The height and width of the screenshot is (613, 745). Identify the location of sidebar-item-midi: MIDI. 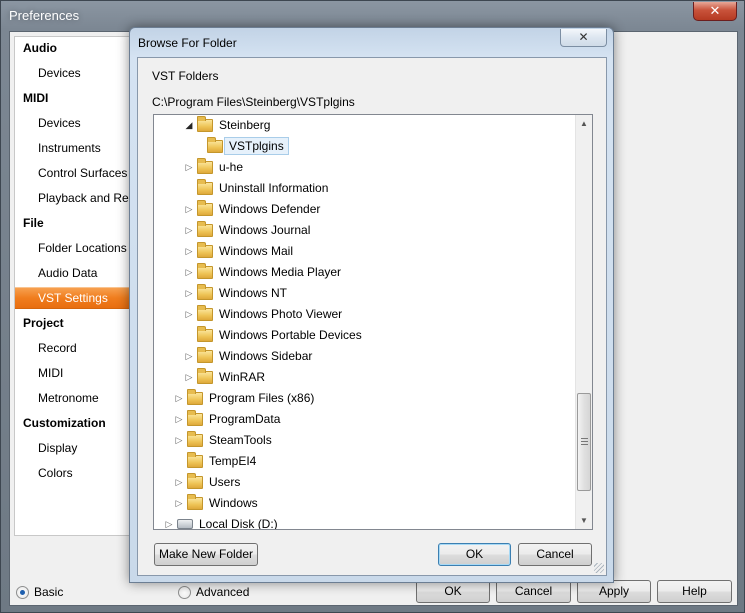
(50, 373).